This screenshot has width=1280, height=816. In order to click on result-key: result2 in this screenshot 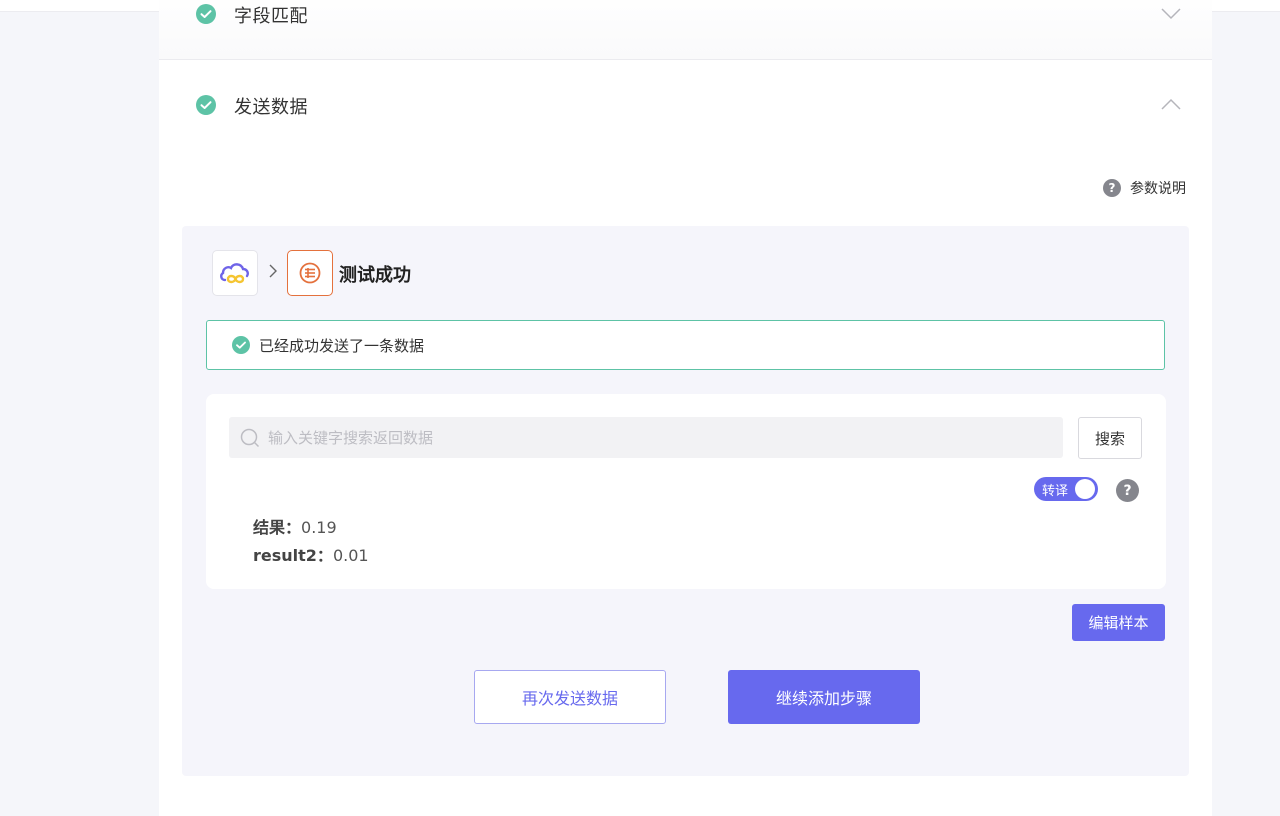, I will do `click(285, 555)`.